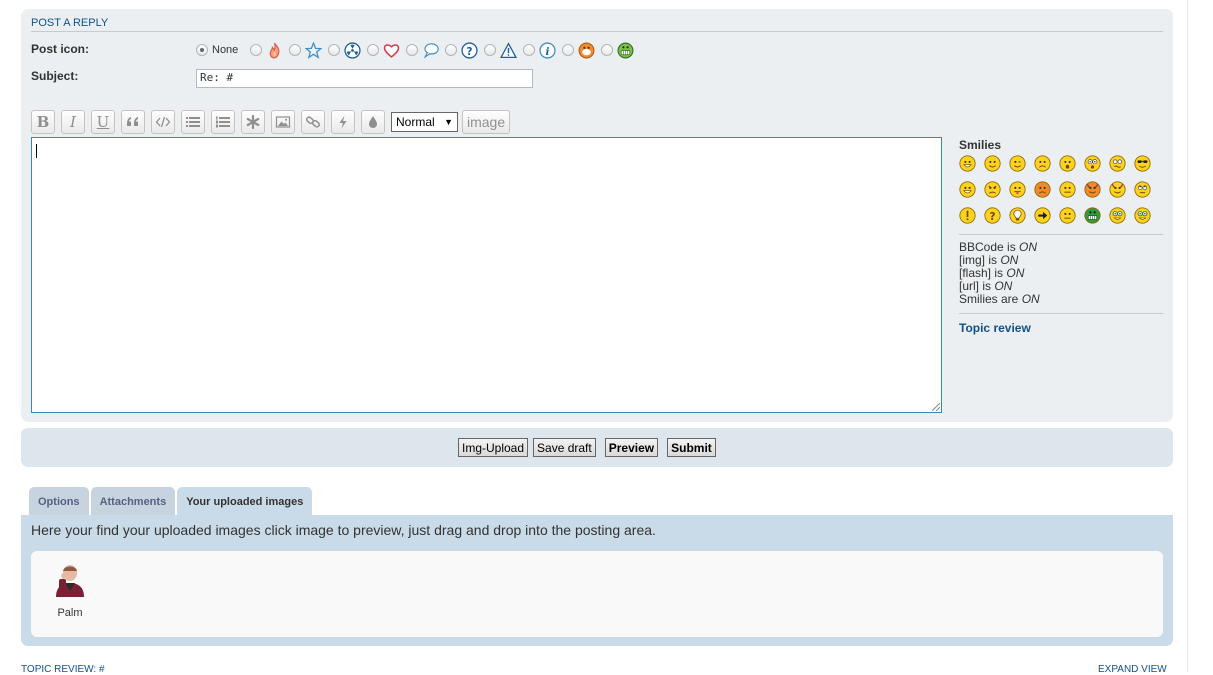 The image size is (1213, 675). Describe the element at coordinates (597, 447) in the screenshot. I see `submit-panel: Img-Upload Save draft Preview Submit` at that location.